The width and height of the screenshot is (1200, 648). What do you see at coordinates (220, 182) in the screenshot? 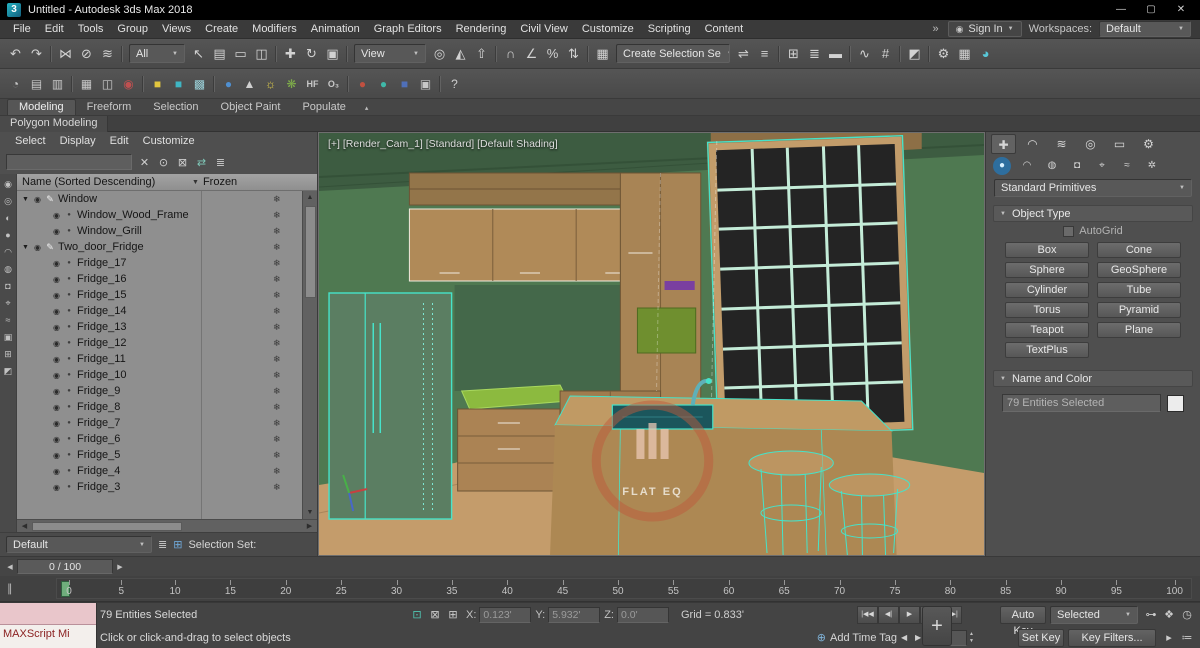
I see `frozen-column-header: Frozen` at bounding box center [220, 182].